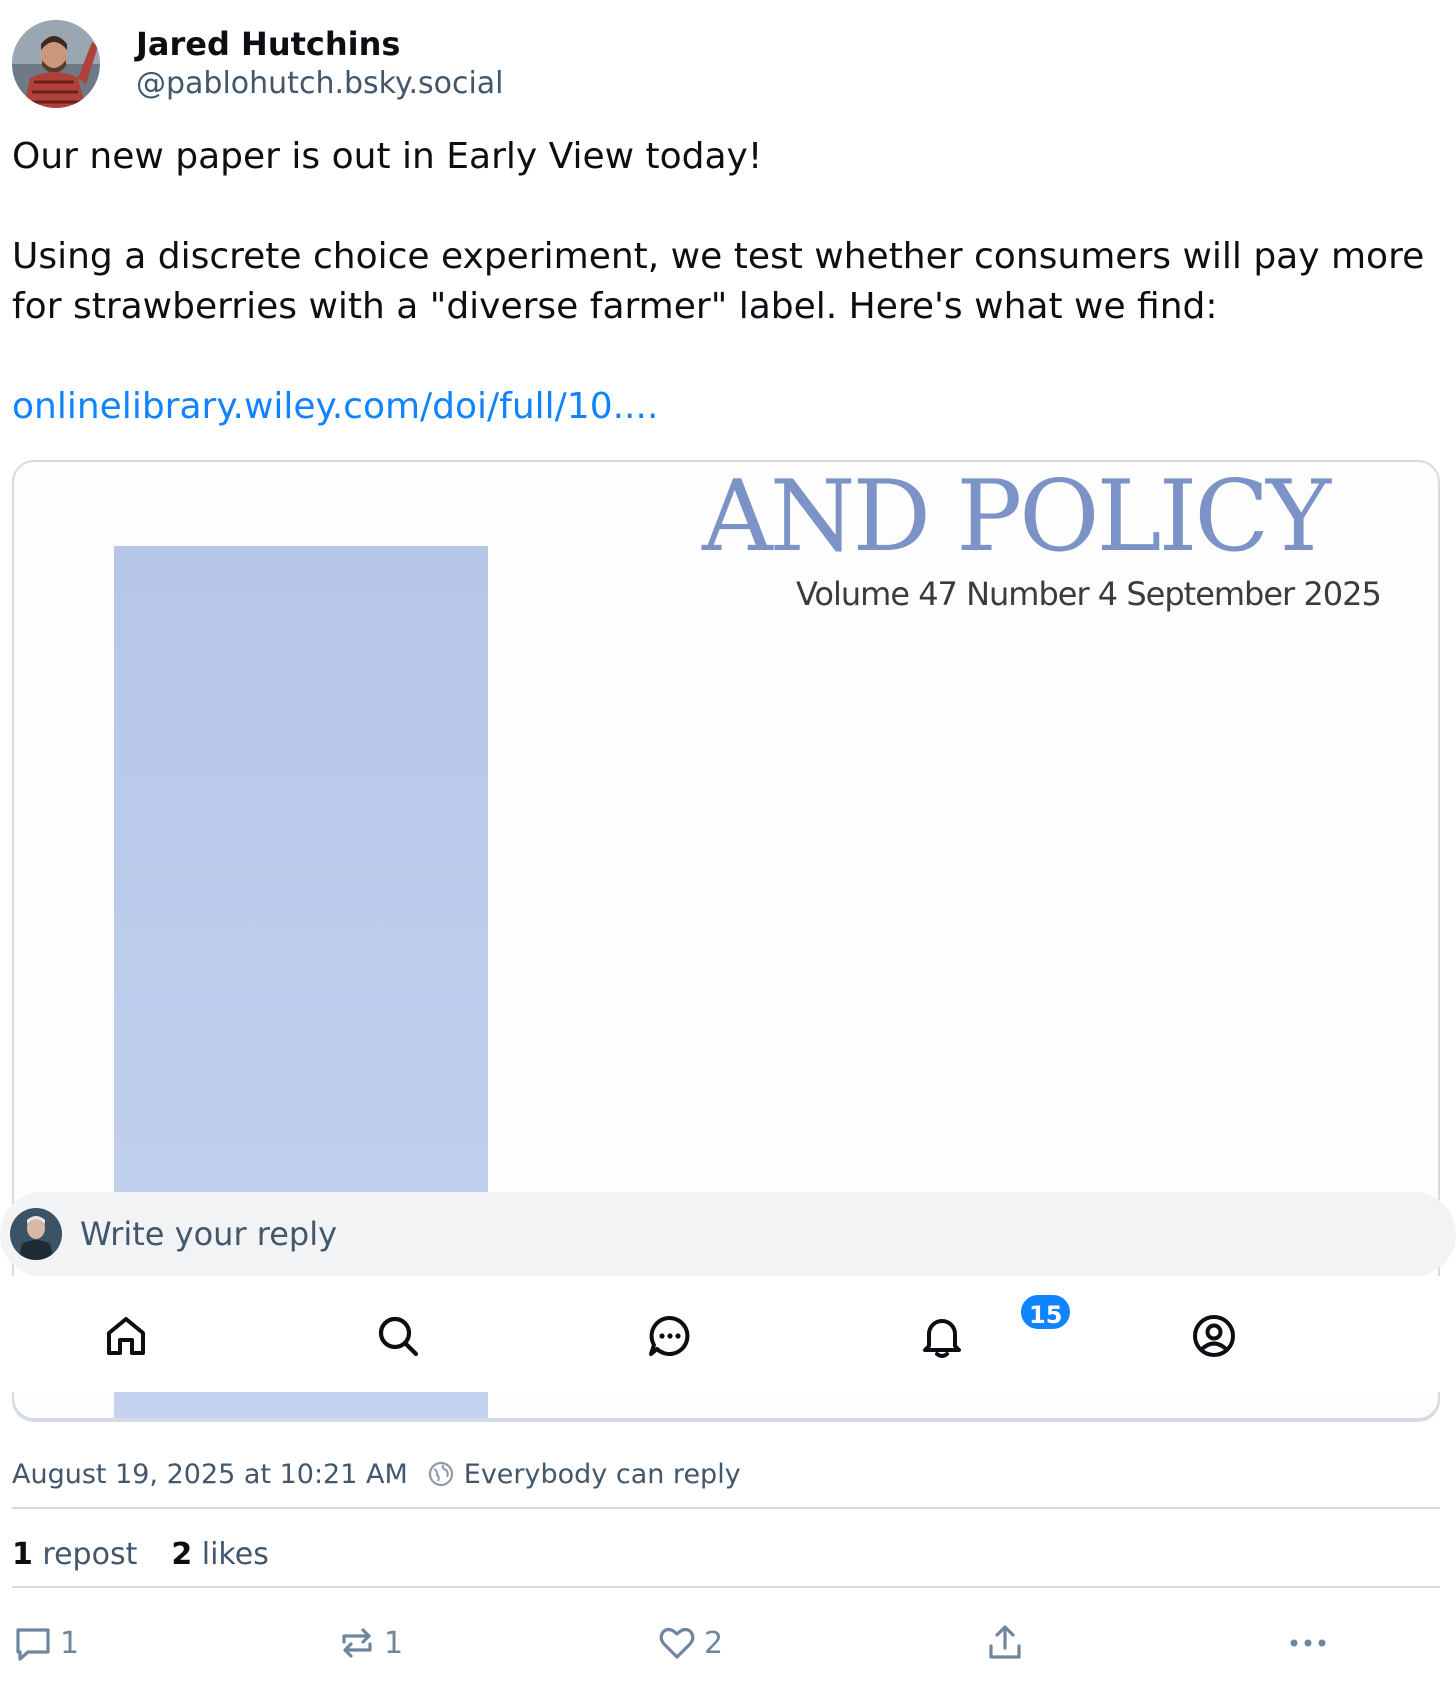  I want to click on nav-notifications, so click(942, 1336).